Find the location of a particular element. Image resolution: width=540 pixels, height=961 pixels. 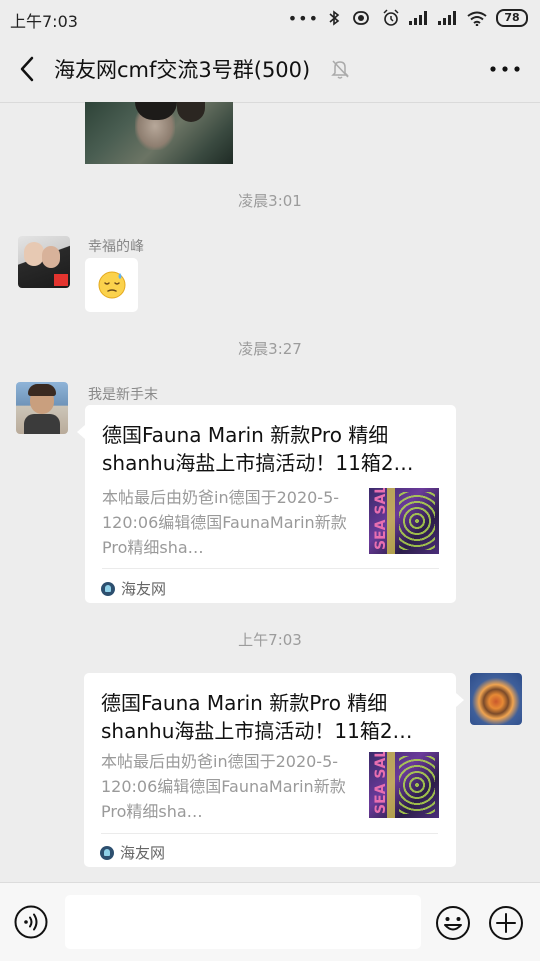

plus-button is located at coordinates (506, 923).